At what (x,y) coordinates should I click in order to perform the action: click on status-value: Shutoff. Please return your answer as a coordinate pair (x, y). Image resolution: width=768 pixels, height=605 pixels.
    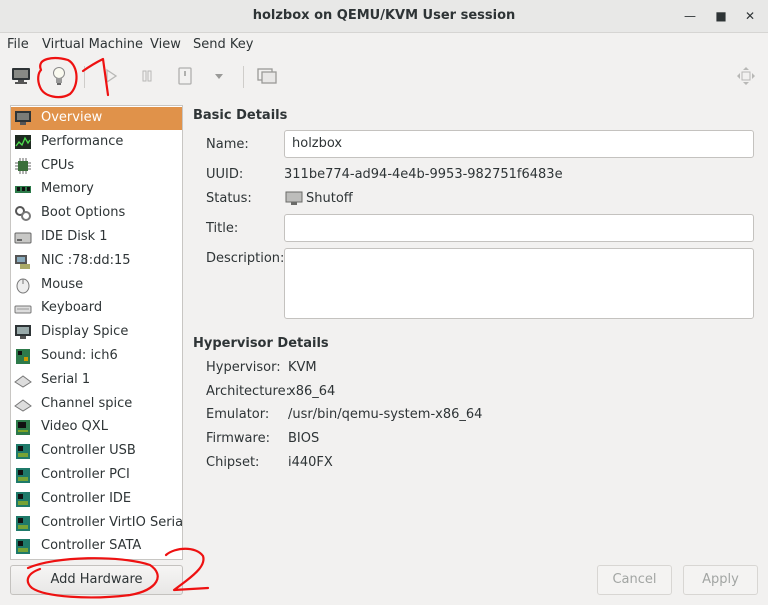
    Looking at the image, I should click on (329, 198).